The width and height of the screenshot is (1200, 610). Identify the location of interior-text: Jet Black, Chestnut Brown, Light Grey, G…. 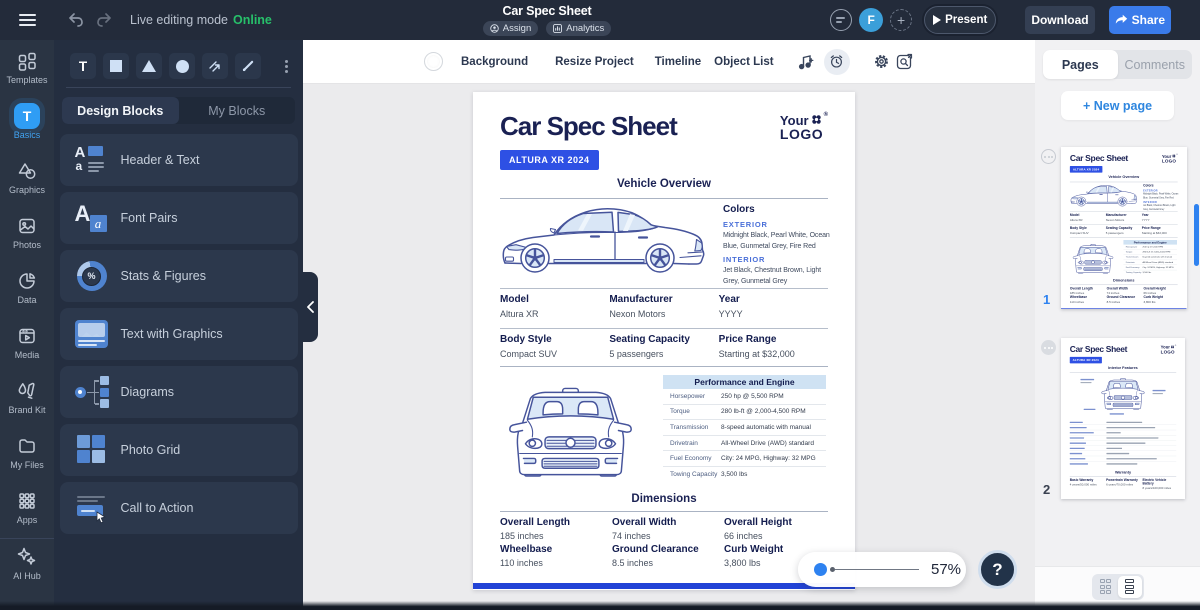
(1159, 207).